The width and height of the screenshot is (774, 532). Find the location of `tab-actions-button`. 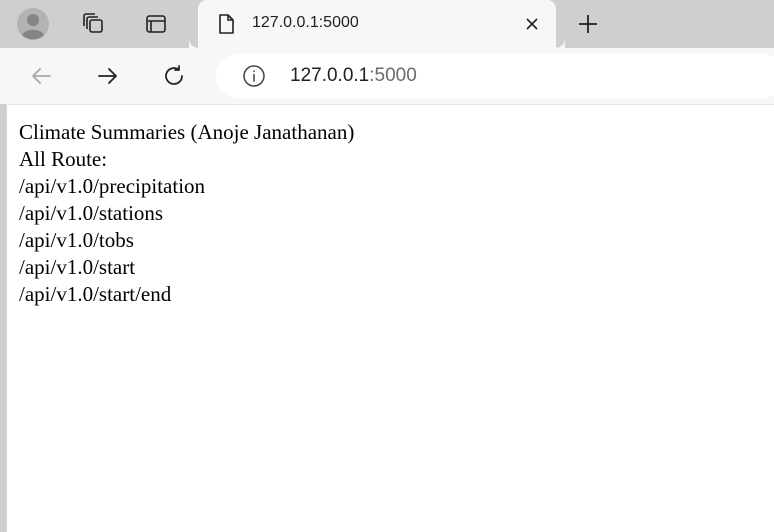

tab-actions-button is located at coordinates (156, 24).